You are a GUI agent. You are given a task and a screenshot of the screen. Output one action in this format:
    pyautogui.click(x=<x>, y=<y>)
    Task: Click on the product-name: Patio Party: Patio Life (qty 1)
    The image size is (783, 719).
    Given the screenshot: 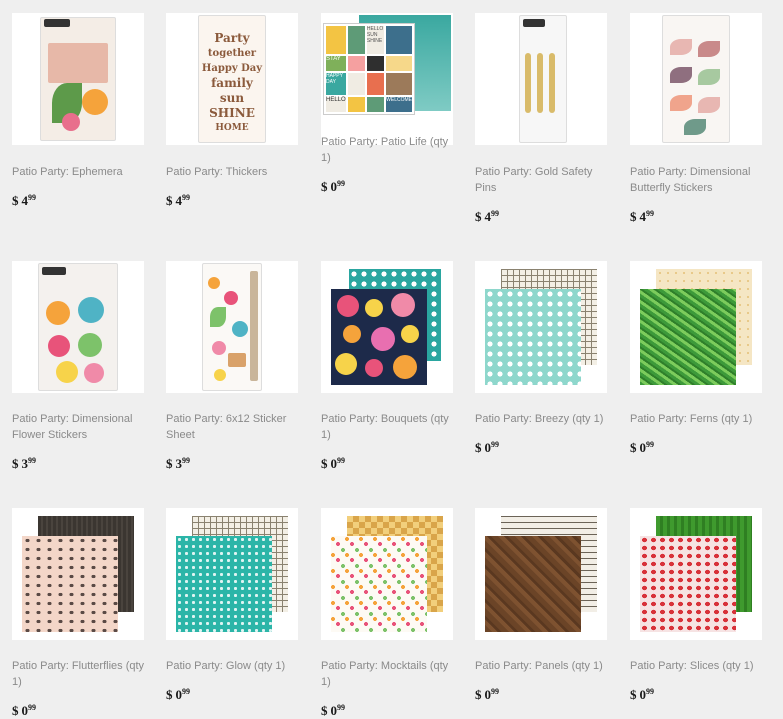 What is the action you would take?
    pyautogui.click(x=390, y=150)
    